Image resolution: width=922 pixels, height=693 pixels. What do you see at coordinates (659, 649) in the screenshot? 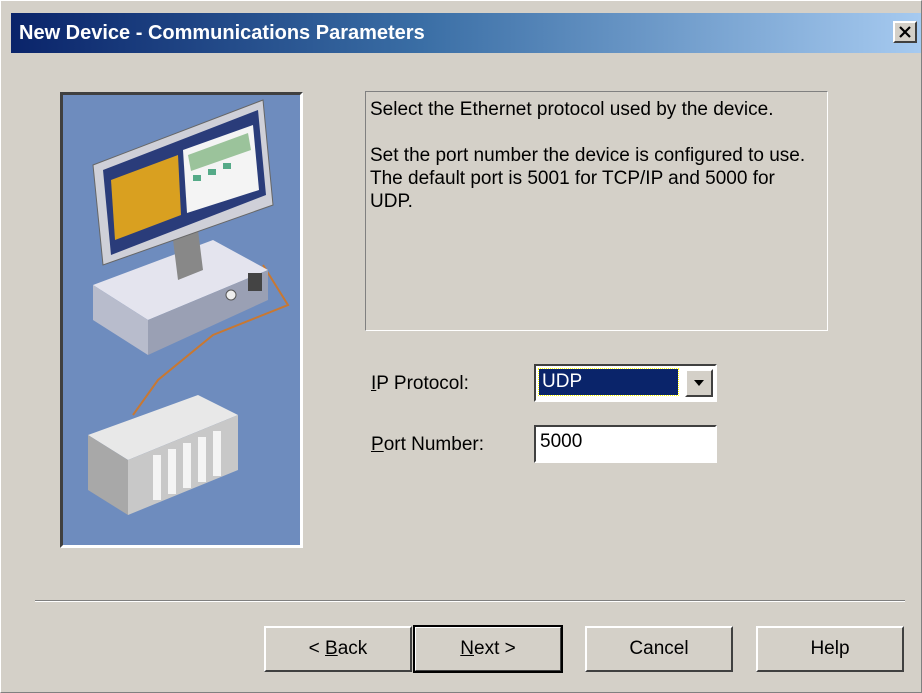
I see `cancel-button: Cancel` at bounding box center [659, 649].